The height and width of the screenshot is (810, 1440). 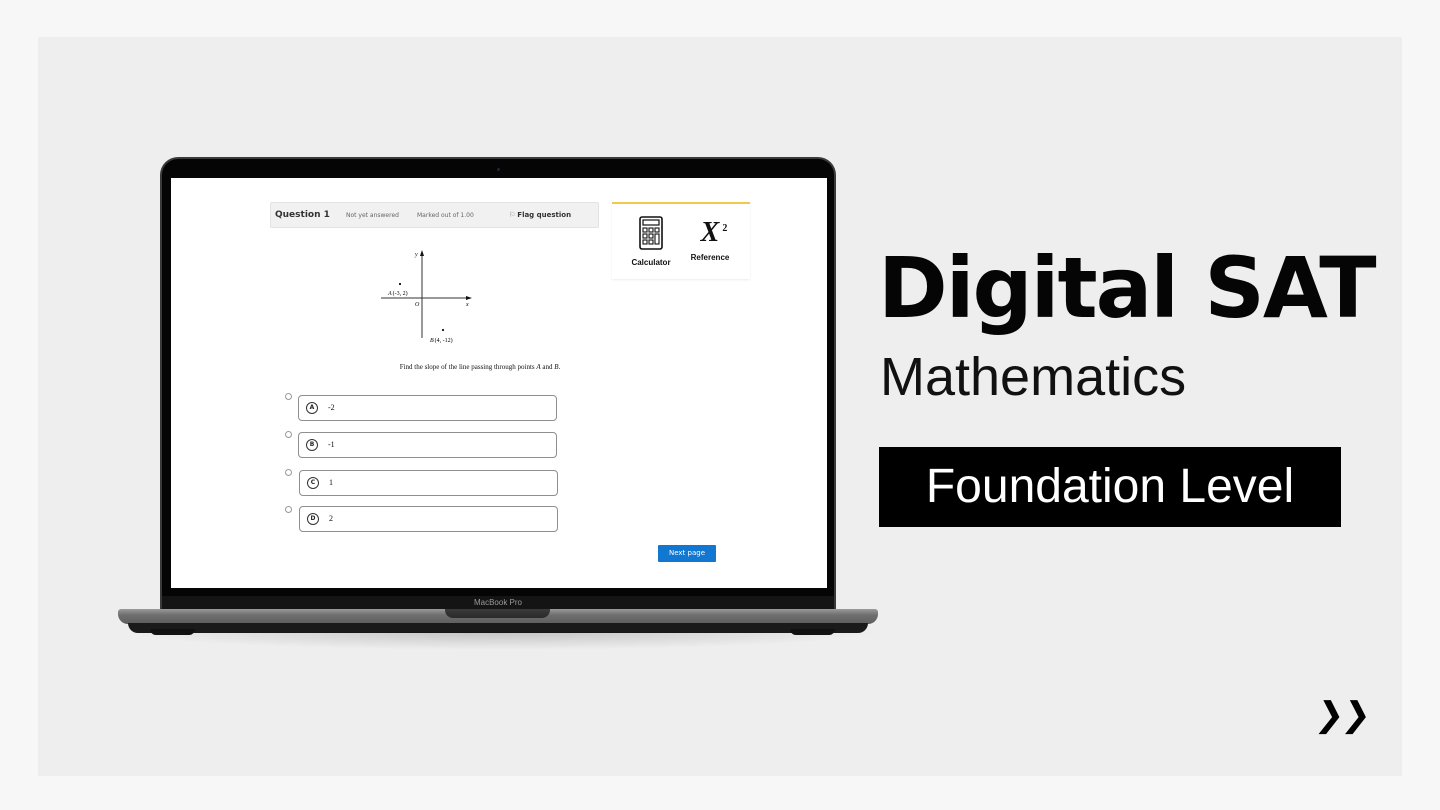 I want to click on option-a-radio, so click(x=288, y=396).